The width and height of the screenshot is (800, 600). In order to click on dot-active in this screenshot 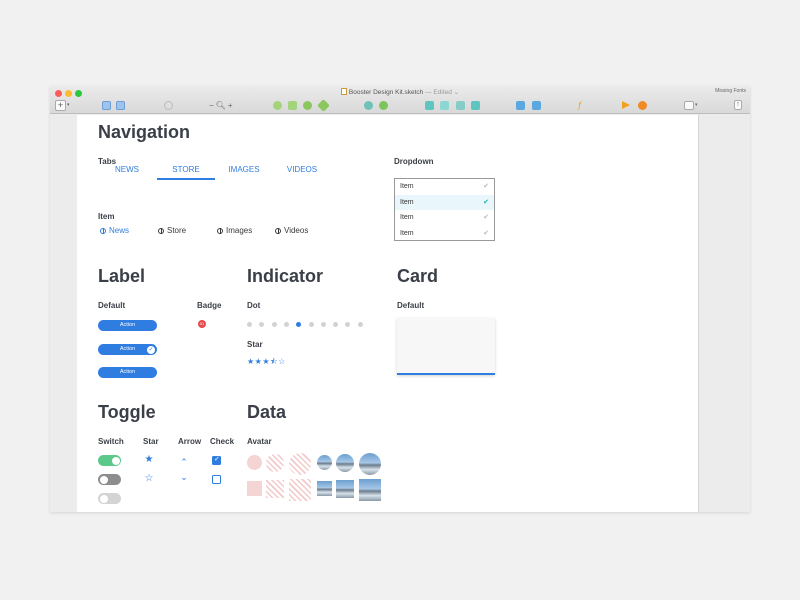, I will do `click(299, 324)`.